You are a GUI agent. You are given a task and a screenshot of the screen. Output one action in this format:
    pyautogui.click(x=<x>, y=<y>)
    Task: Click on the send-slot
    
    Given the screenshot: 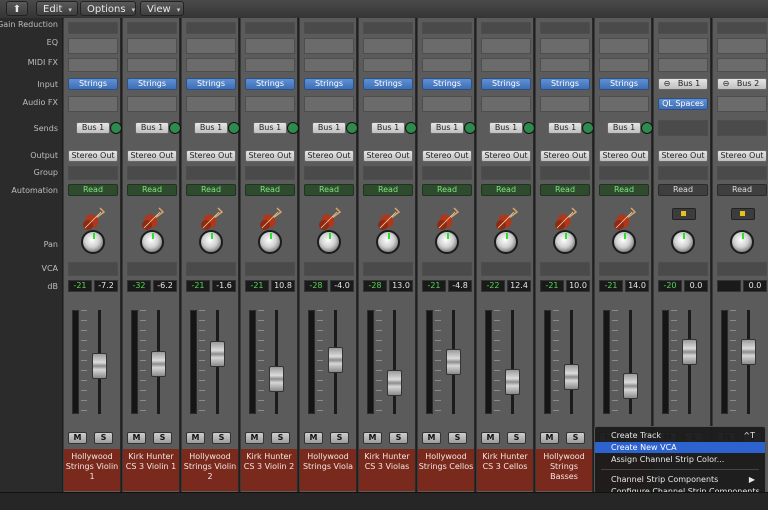 What is the action you would take?
    pyautogui.click(x=742, y=128)
    